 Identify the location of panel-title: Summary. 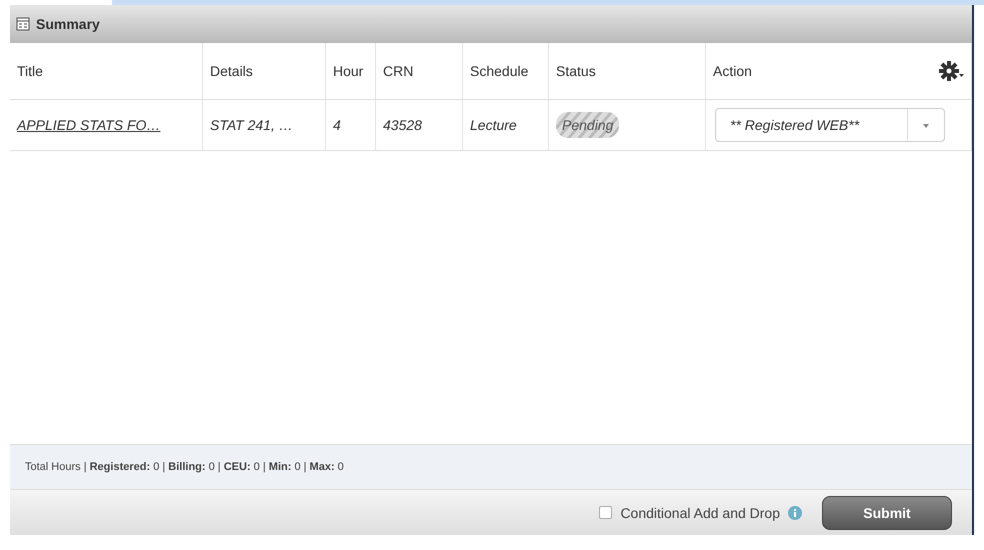
(68, 24).